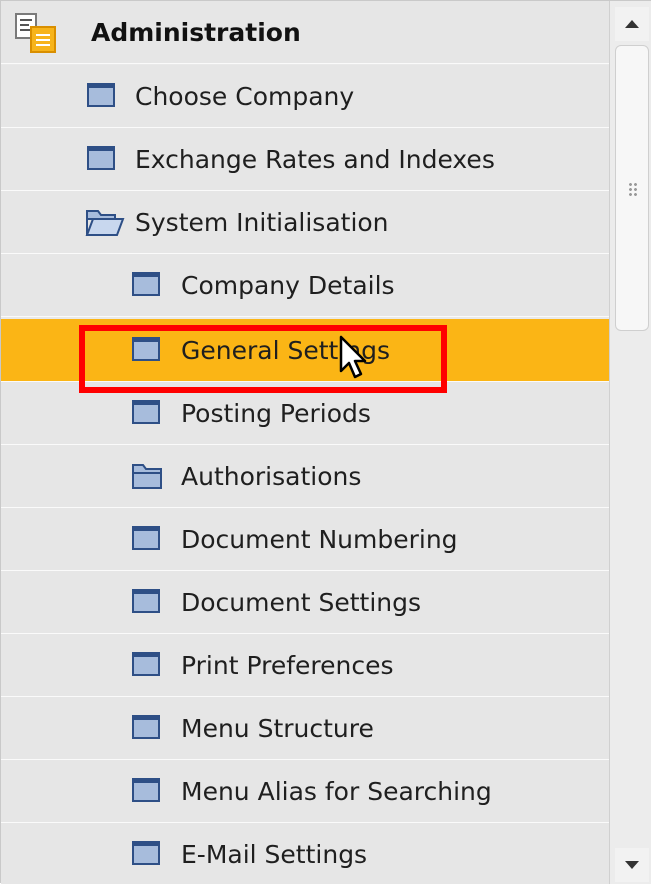  Describe the element at coordinates (336, 791) in the screenshot. I see `tree-item-label: Menu Alias for Searching` at that location.